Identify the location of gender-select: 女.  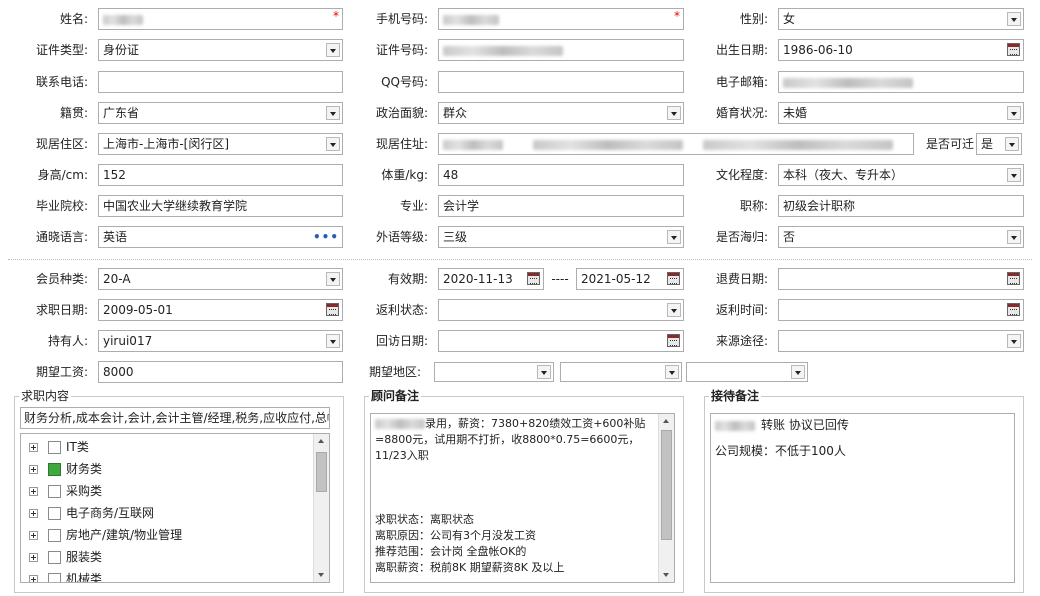
(901, 19).